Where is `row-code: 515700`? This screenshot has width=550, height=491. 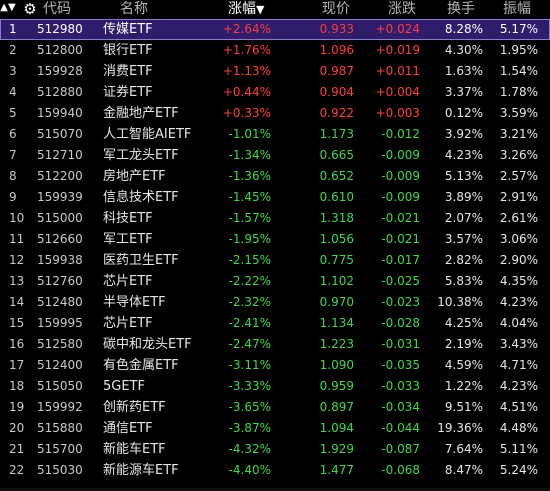 row-code: 515700 is located at coordinates (60, 449).